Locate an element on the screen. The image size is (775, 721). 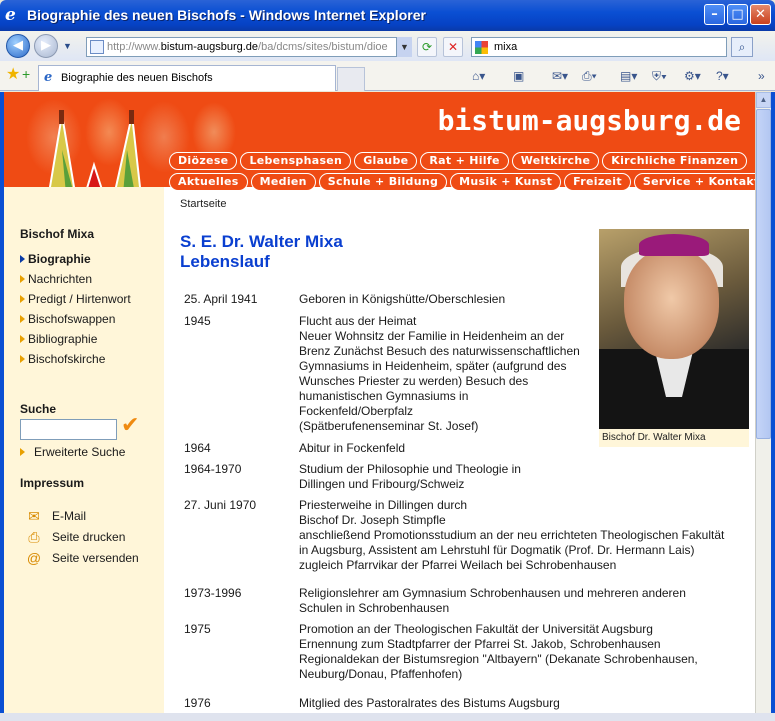
breadcrumb: Startseite is located at coordinates (203, 204).